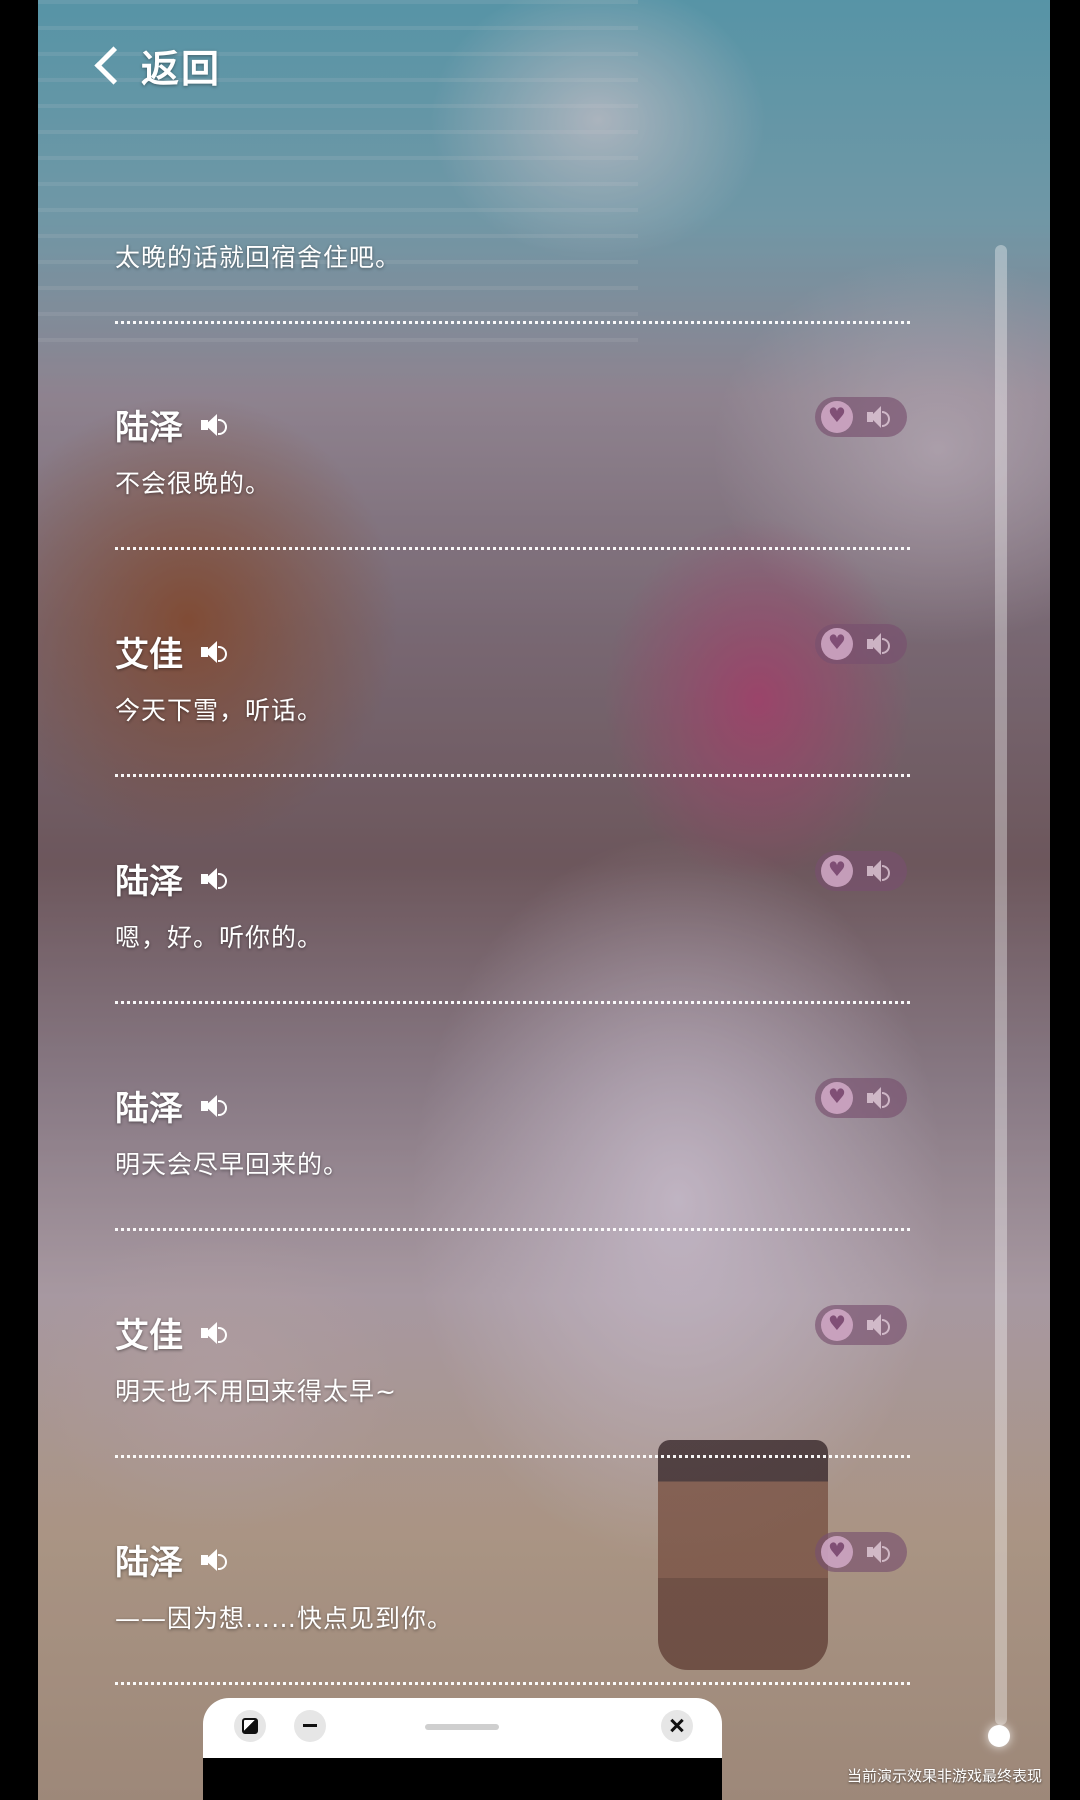 Image resolution: width=1080 pixels, height=1800 pixels. What do you see at coordinates (462, 1779) in the screenshot?
I see `toolbar-base` at bounding box center [462, 1779].